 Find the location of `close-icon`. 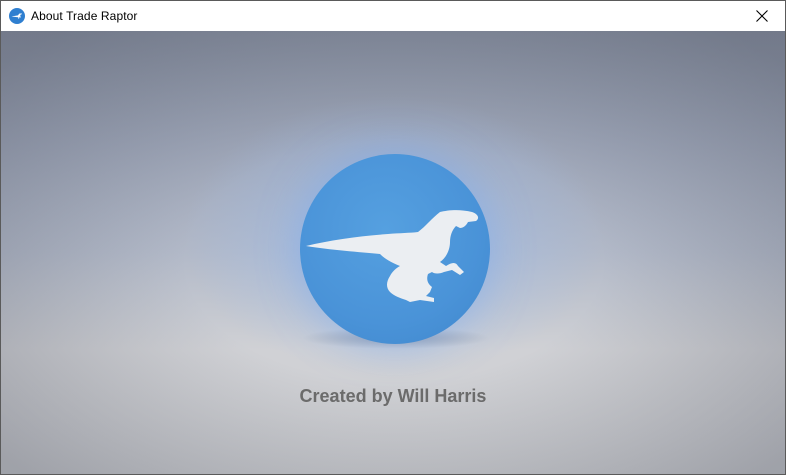

close-icon is located at coordinates (762, 16).